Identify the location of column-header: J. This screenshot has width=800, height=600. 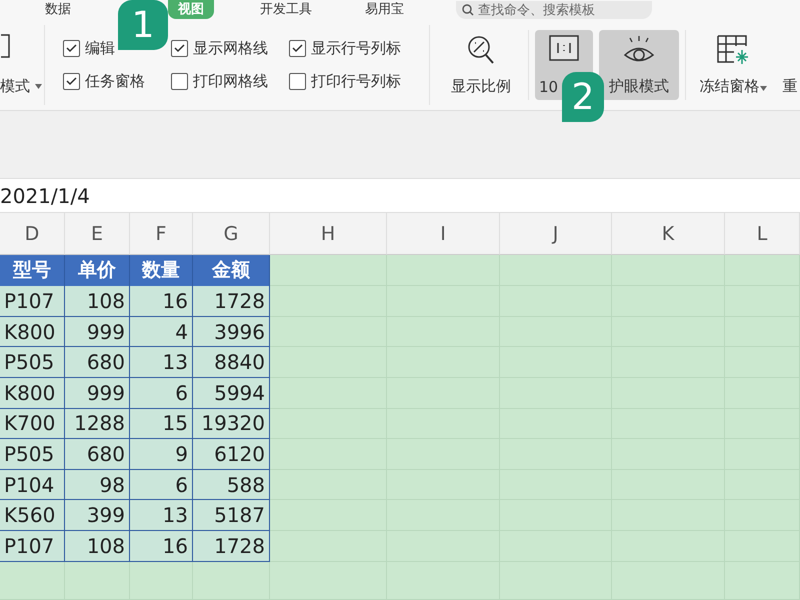
(556, 234).